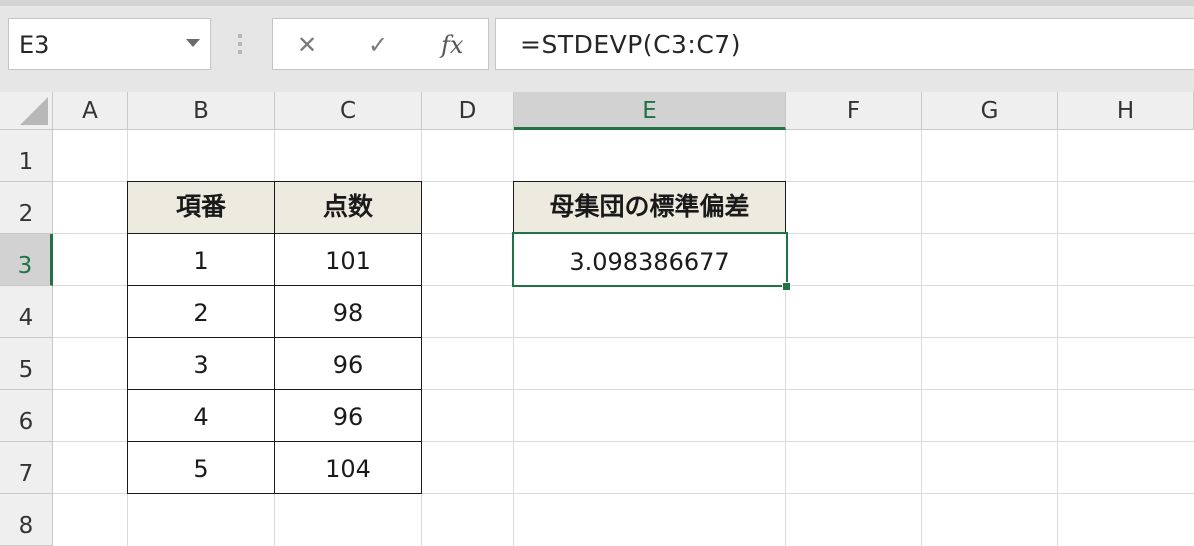 The image size is (1194, 546). I want to click on row-header-6: 6, so click(26, 416).